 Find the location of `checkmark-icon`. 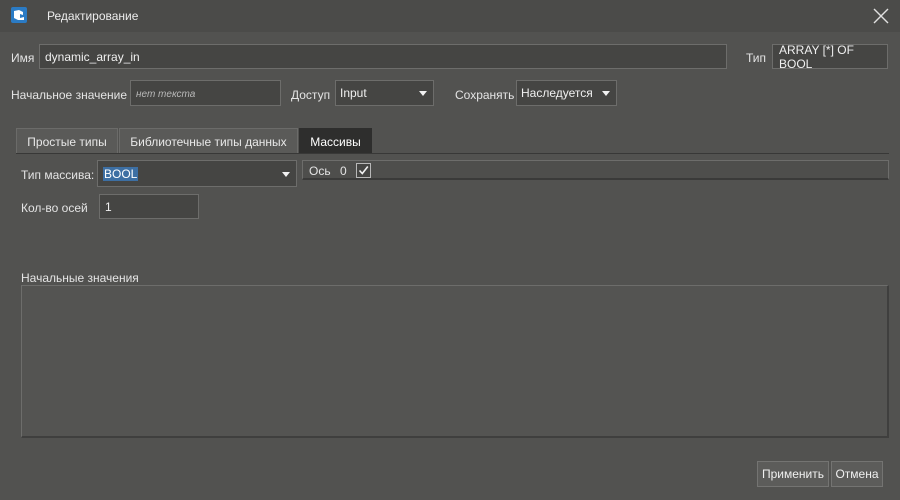

checkmark-icon is located at coordinates (363, 170).